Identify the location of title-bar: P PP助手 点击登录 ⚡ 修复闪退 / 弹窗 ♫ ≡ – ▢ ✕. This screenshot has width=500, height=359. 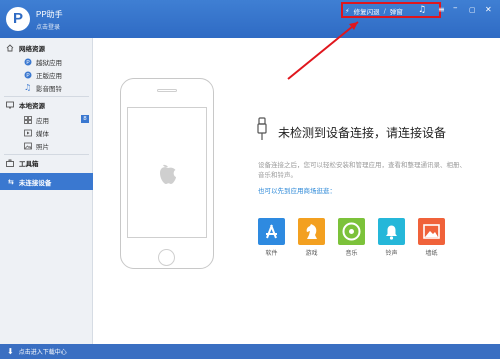
(250, 19).